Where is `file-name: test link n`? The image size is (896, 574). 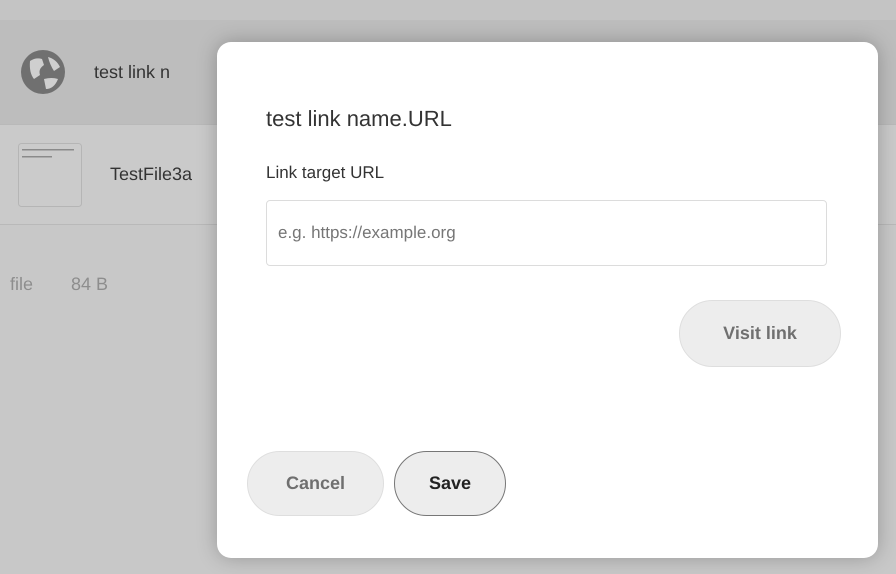 file-name: test link n is located at coordinates (132, 72).